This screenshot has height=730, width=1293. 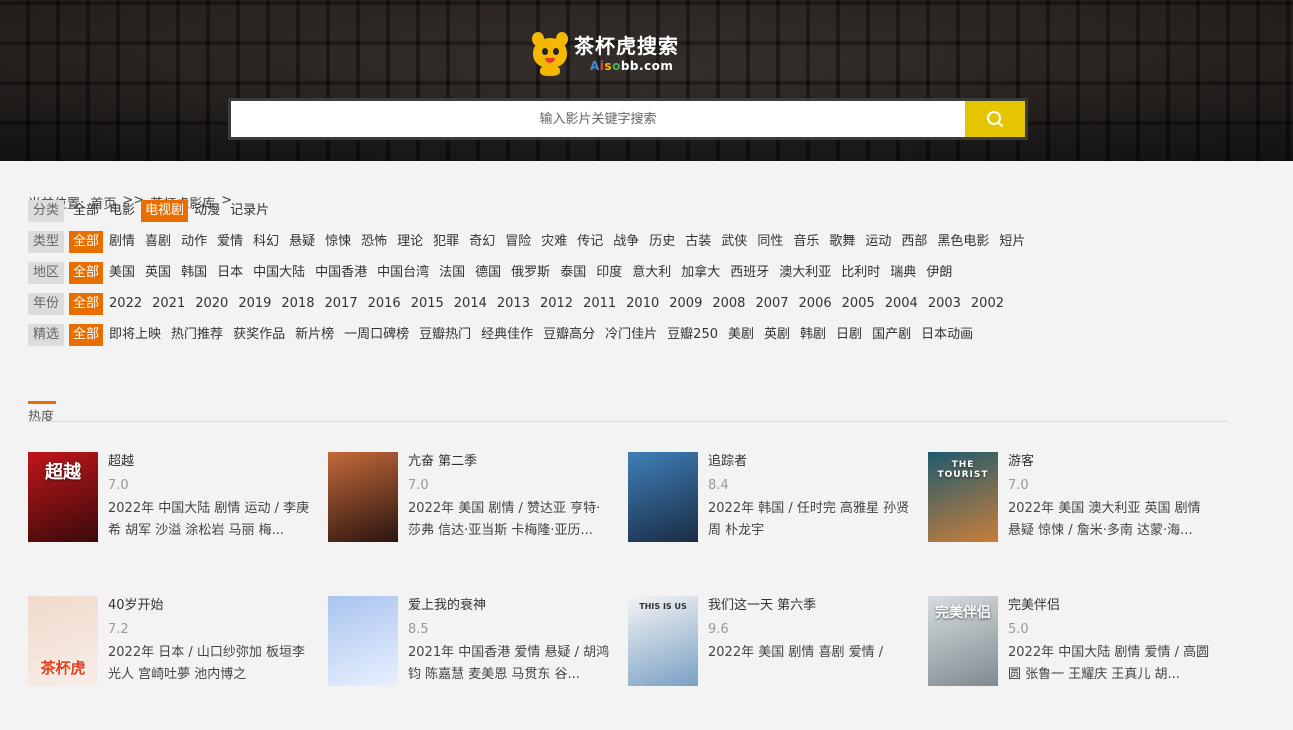 I want to click on filter-option: 悬疑, so click(x=302, y=242).